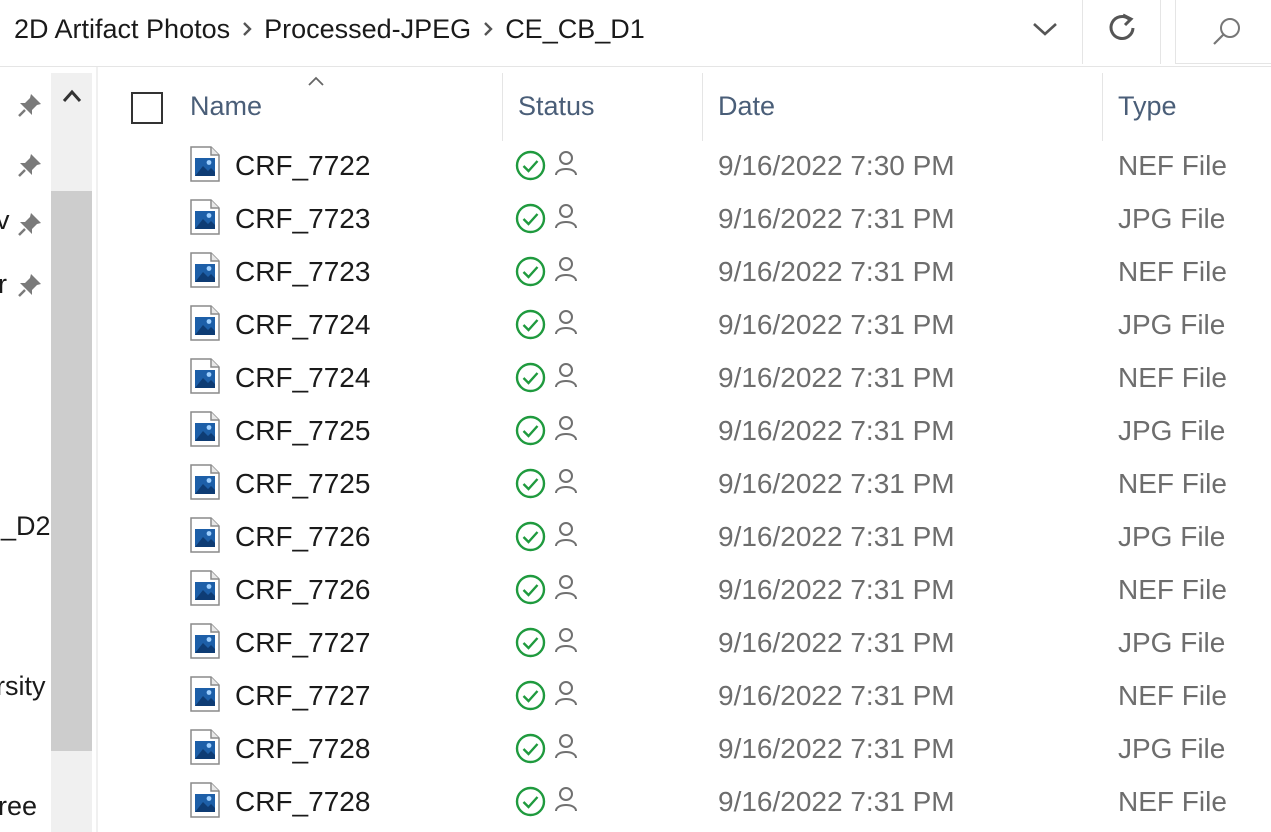 The image size is (1271, 832). What do you see at coordinates (1045, 29) in the screenshot?
I see `address-dropdown-button` at bounding box center [1045, 29].